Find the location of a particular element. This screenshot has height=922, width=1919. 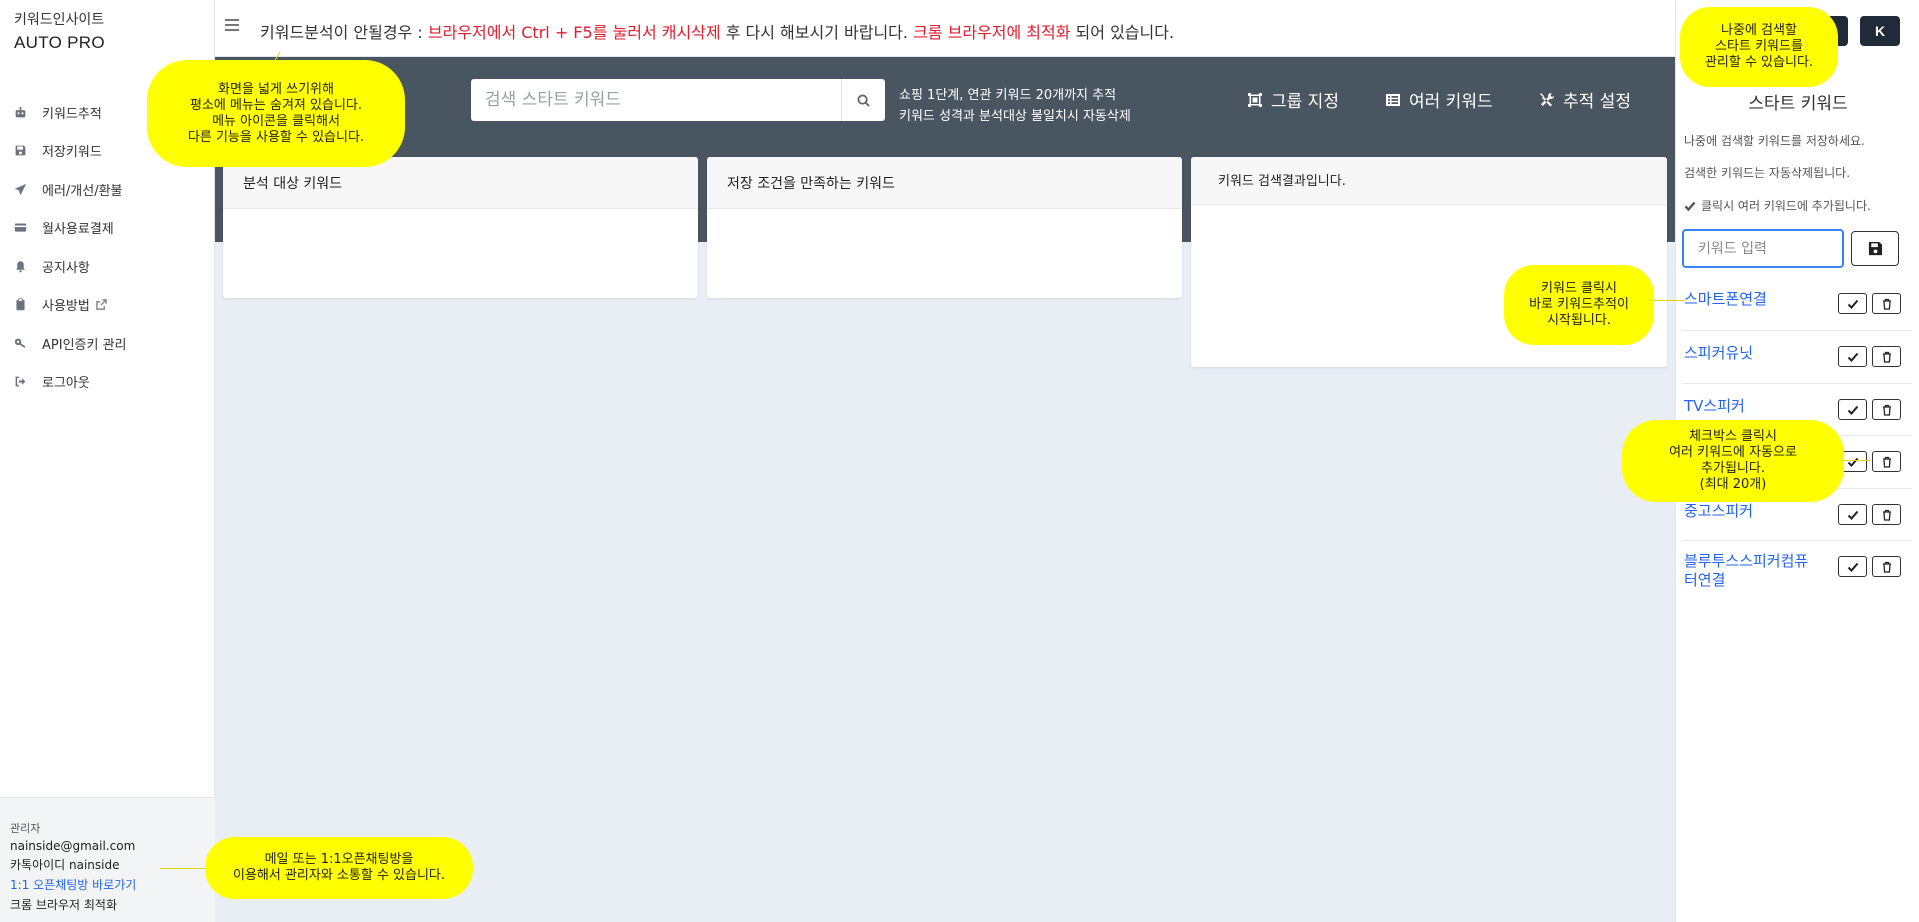

search-icon is located at coordinates (863, 100).